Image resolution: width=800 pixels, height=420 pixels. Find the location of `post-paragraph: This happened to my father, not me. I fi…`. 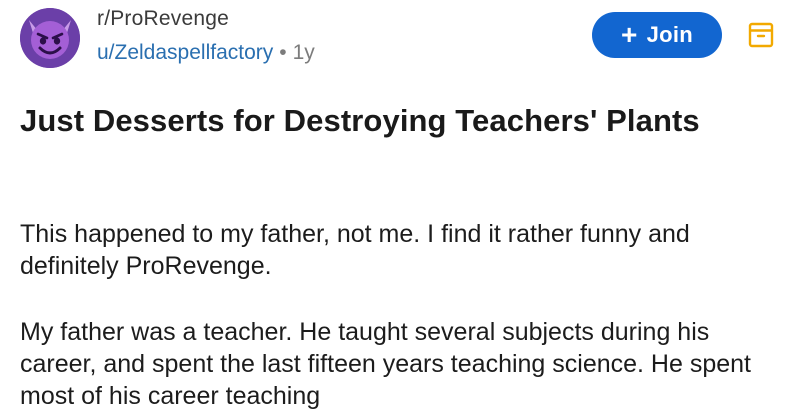

post-paragraph: This happened to my father, not me. I fi… is located at coordinates (355, 250).